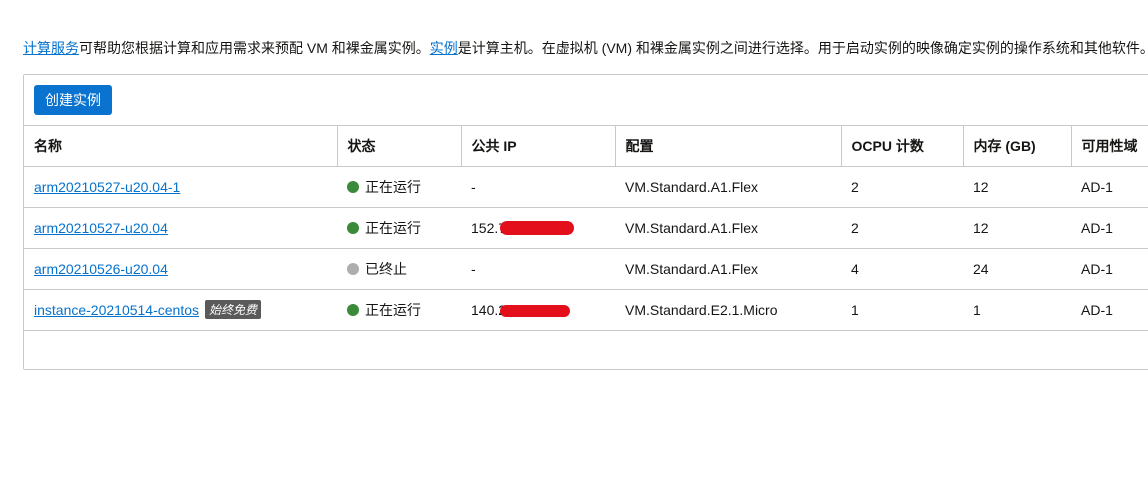 The height and width of the screenshot is (482, 1148). Describe the element at coordinates (180, 269) in the screenshot. I see `cell-name: arm20210526-u20.04` at that location.